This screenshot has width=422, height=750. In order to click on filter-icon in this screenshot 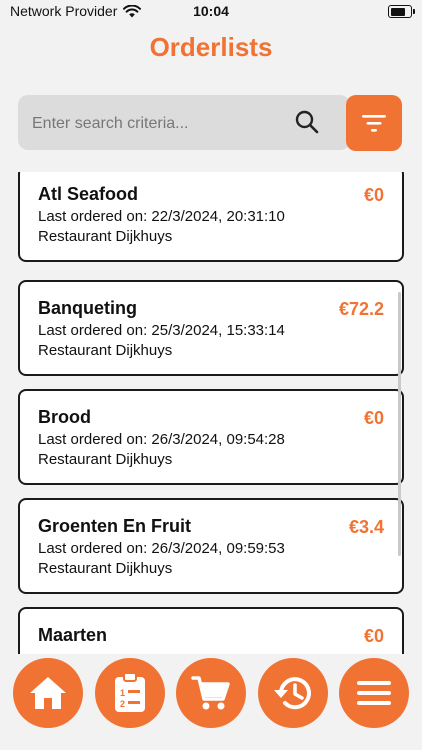, I will do `click(374, 123)`.